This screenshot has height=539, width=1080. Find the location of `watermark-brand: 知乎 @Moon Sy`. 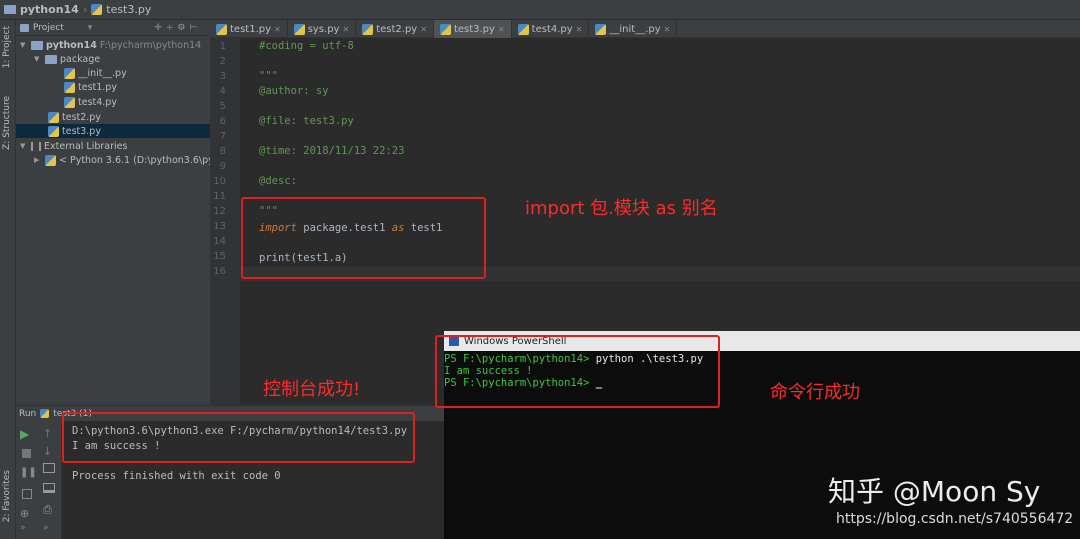

watermark-brand: 知乎 @Moon Sy is located at coordinates (934, 491).